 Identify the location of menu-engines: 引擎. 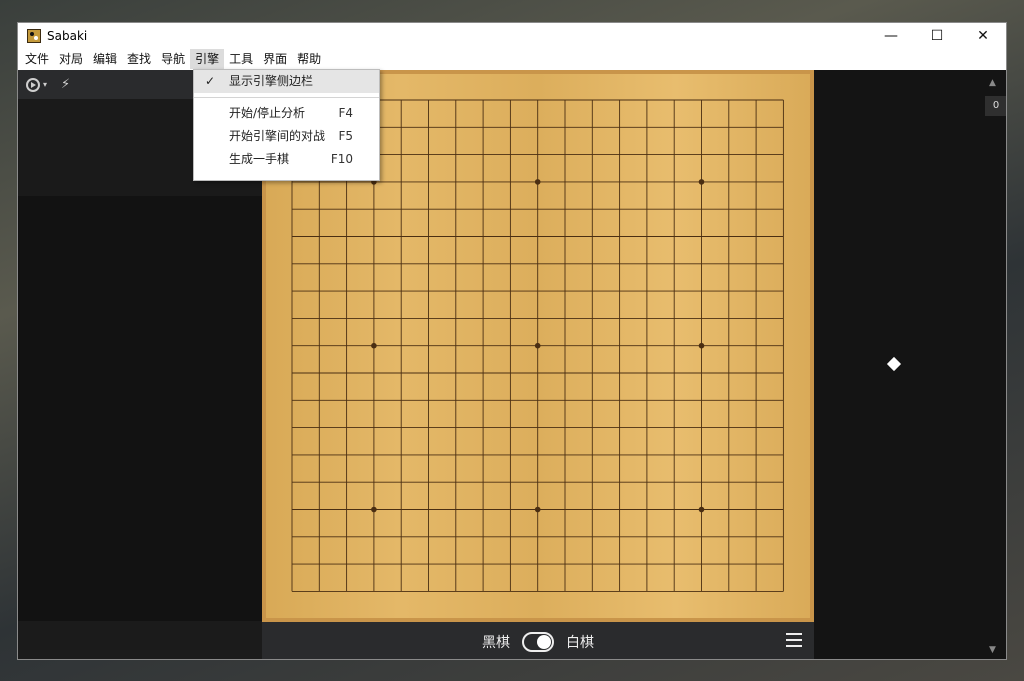
(207, 59).